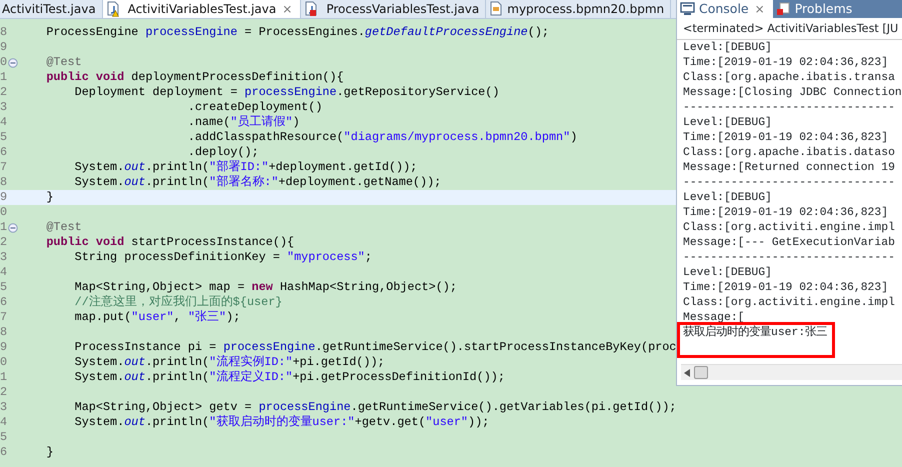 The width and height of the screenshot is (902, 467). Describe the element at coordinates (789, 168) in the screenshot. I see `console-line: Message:[Returned connection 19` at that location.